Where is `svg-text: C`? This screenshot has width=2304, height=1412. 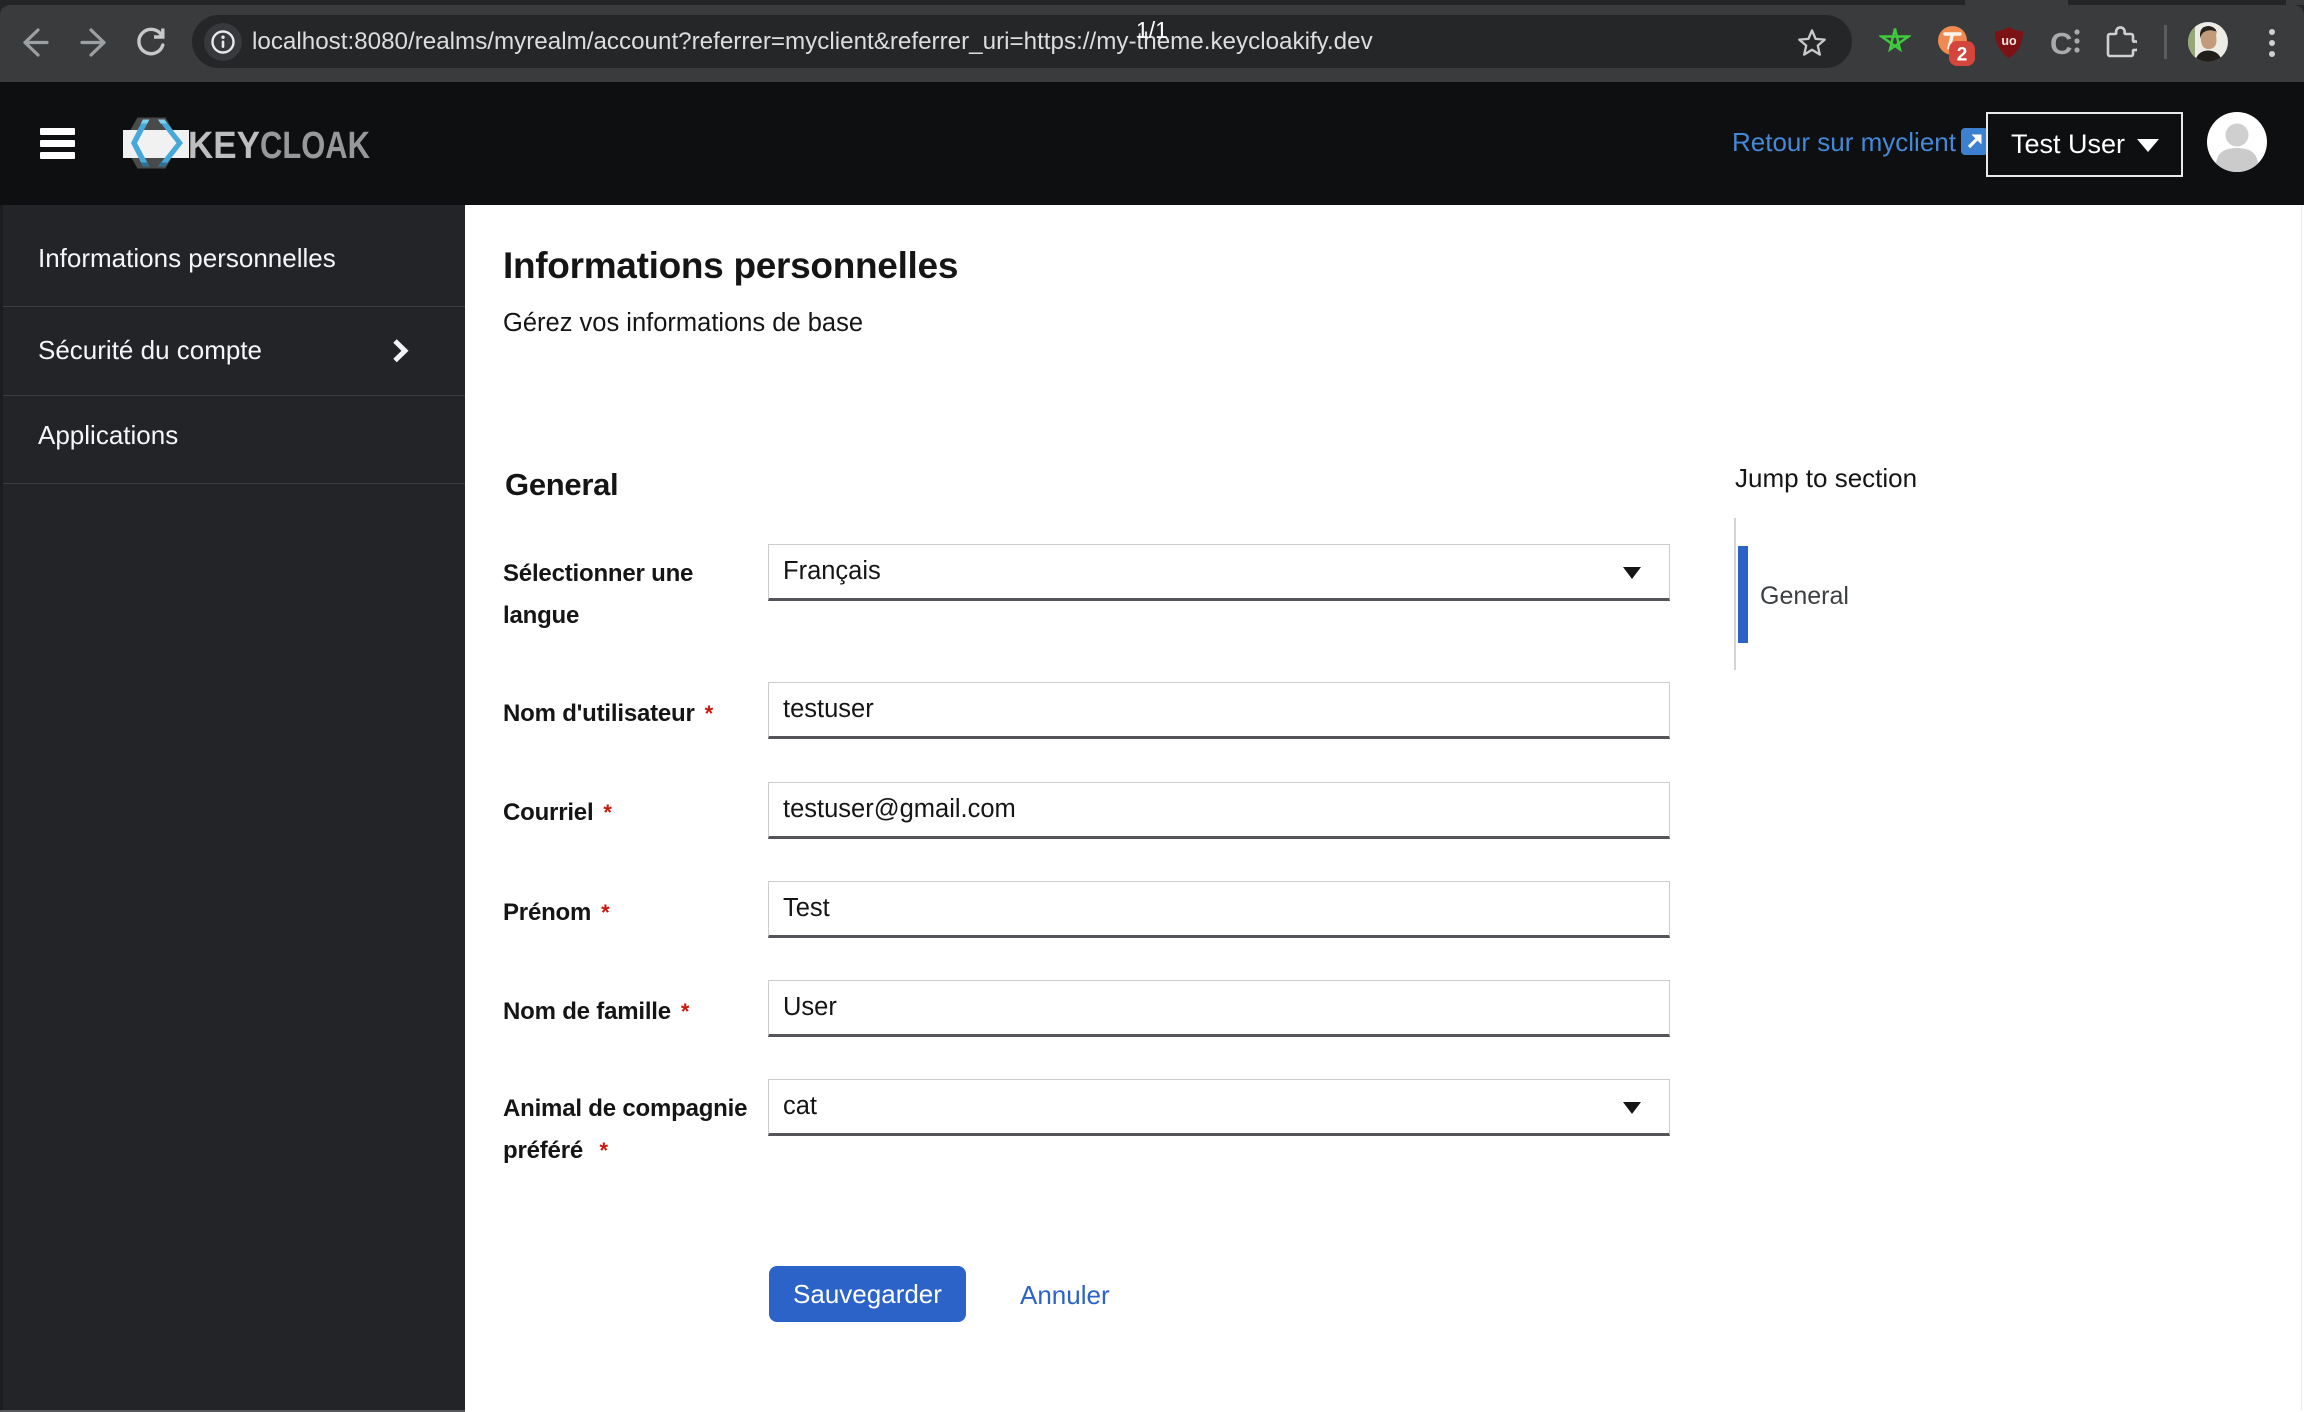
svg-text: C is located at coordinates (2061, 42).